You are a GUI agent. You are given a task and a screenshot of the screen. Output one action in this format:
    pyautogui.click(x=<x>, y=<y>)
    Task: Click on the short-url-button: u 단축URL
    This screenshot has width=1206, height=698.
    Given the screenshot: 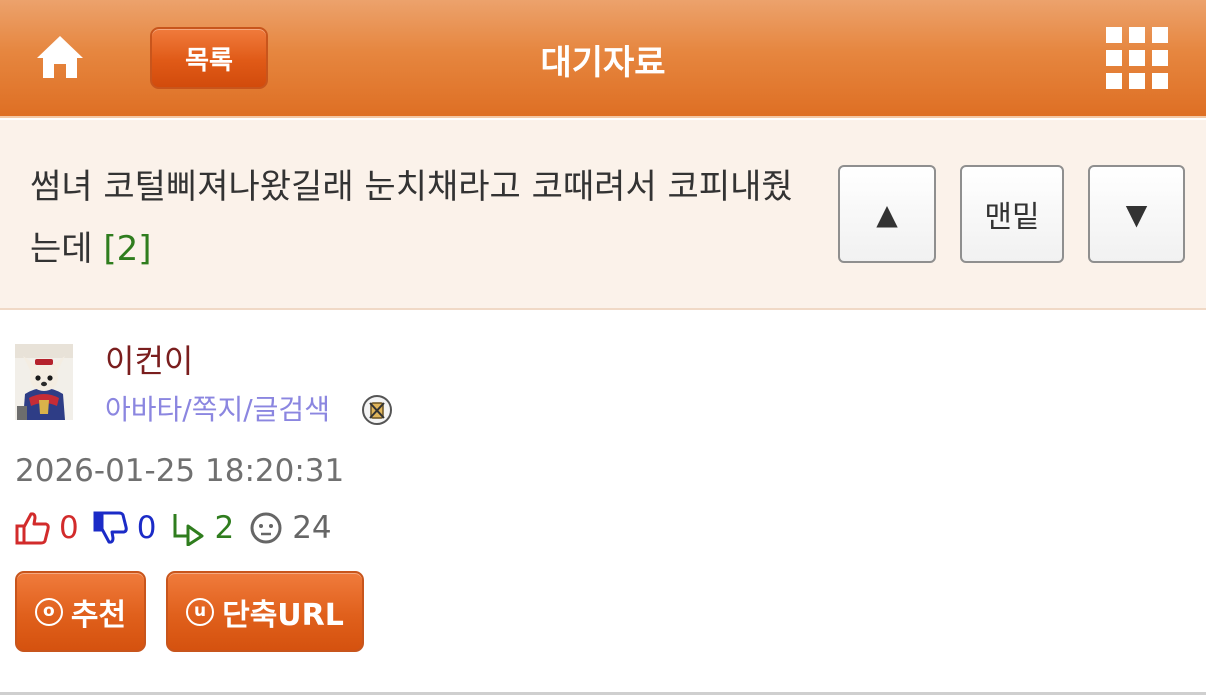 What is the action you would take?
    pyautogui.click(x=265, y=611)
    